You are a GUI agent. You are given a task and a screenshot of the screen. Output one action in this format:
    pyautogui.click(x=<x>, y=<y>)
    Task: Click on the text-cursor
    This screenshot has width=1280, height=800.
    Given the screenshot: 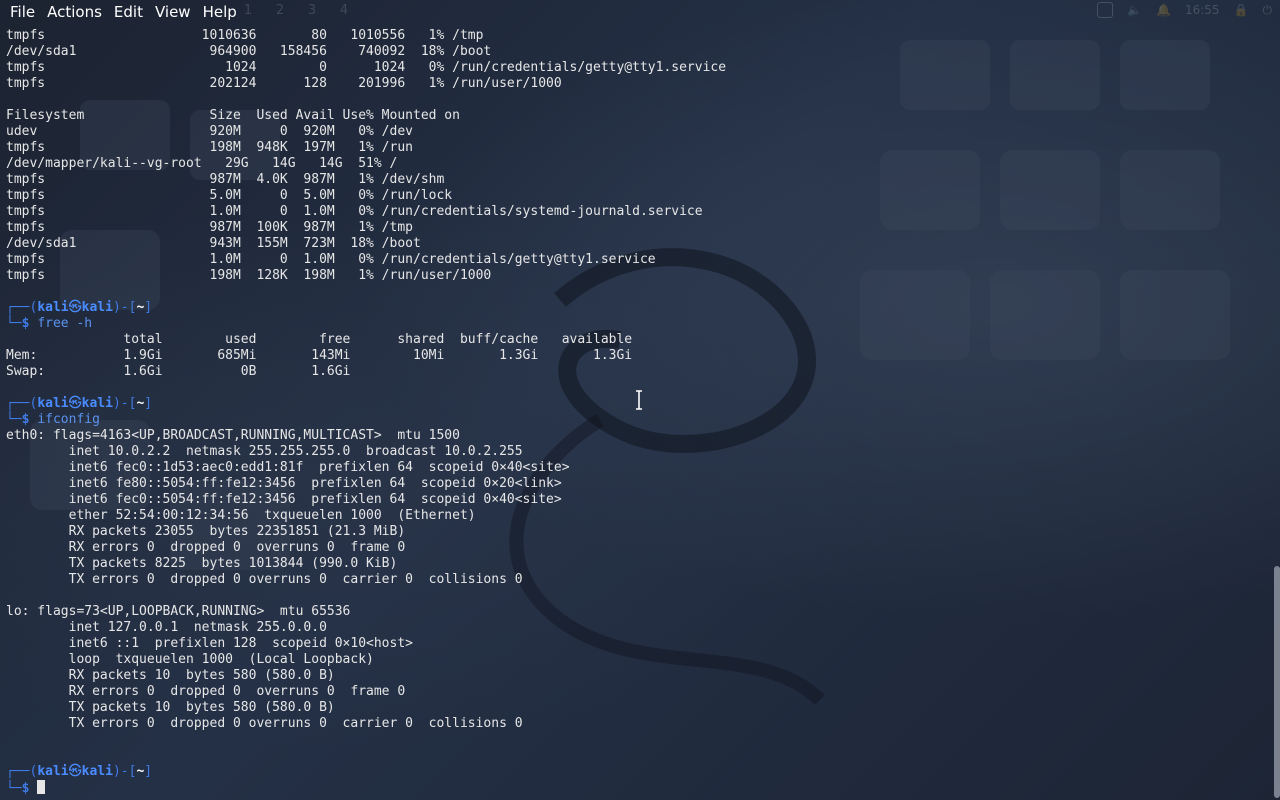 What is the action you would take?
    pyautogui.click(x=41, y=787)
    